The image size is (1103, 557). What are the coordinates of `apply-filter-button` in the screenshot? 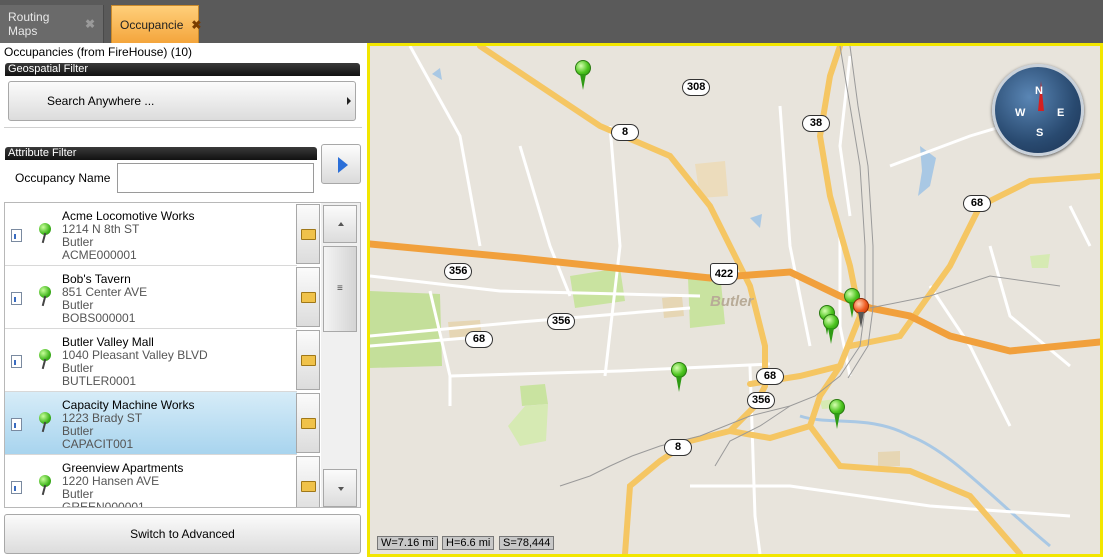 It's located at (341, 164).